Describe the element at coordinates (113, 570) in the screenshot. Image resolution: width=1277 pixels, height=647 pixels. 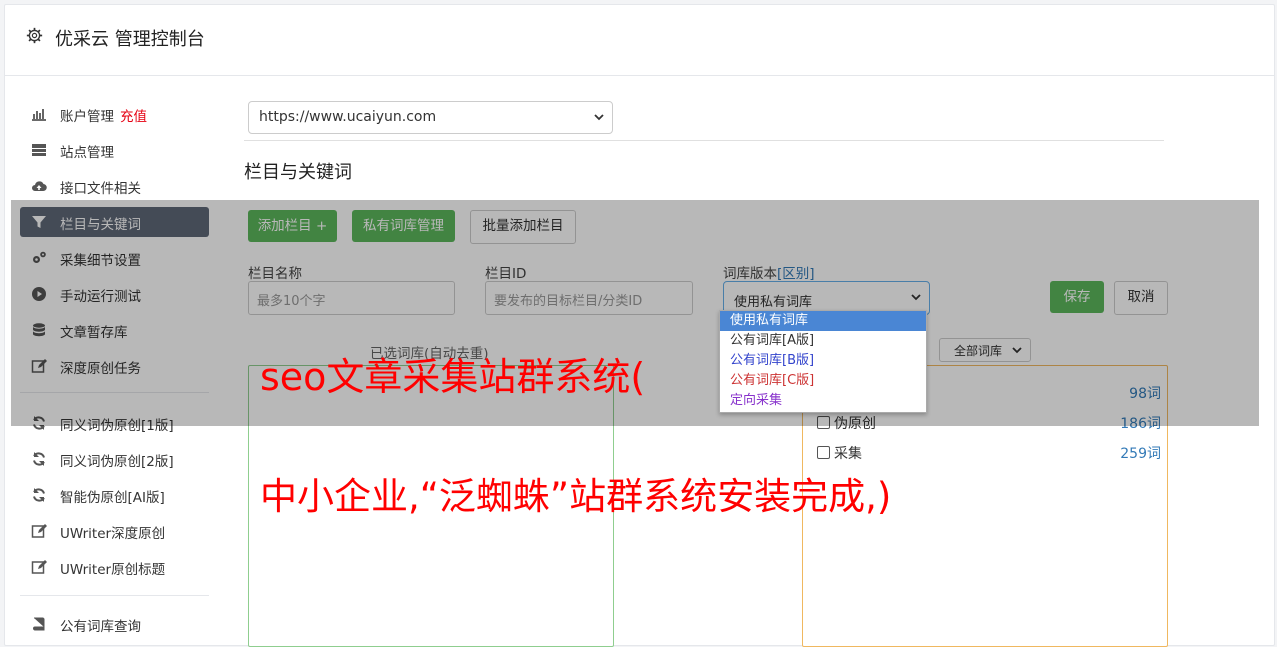
I see `sidebar-item-label: UWriter原创标题` at that location.